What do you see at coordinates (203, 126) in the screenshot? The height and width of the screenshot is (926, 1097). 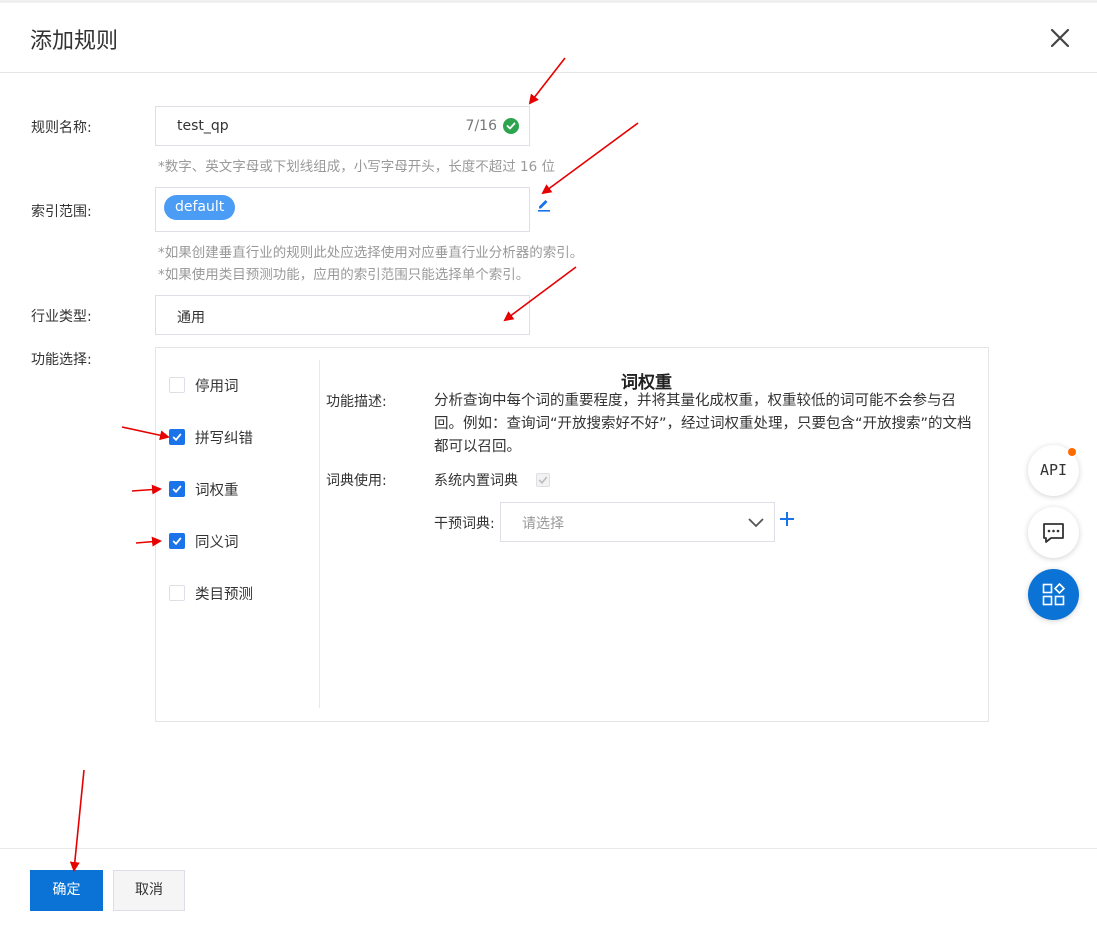 I see `rule-name-value: test_qp` at bounding box center [203, 126].